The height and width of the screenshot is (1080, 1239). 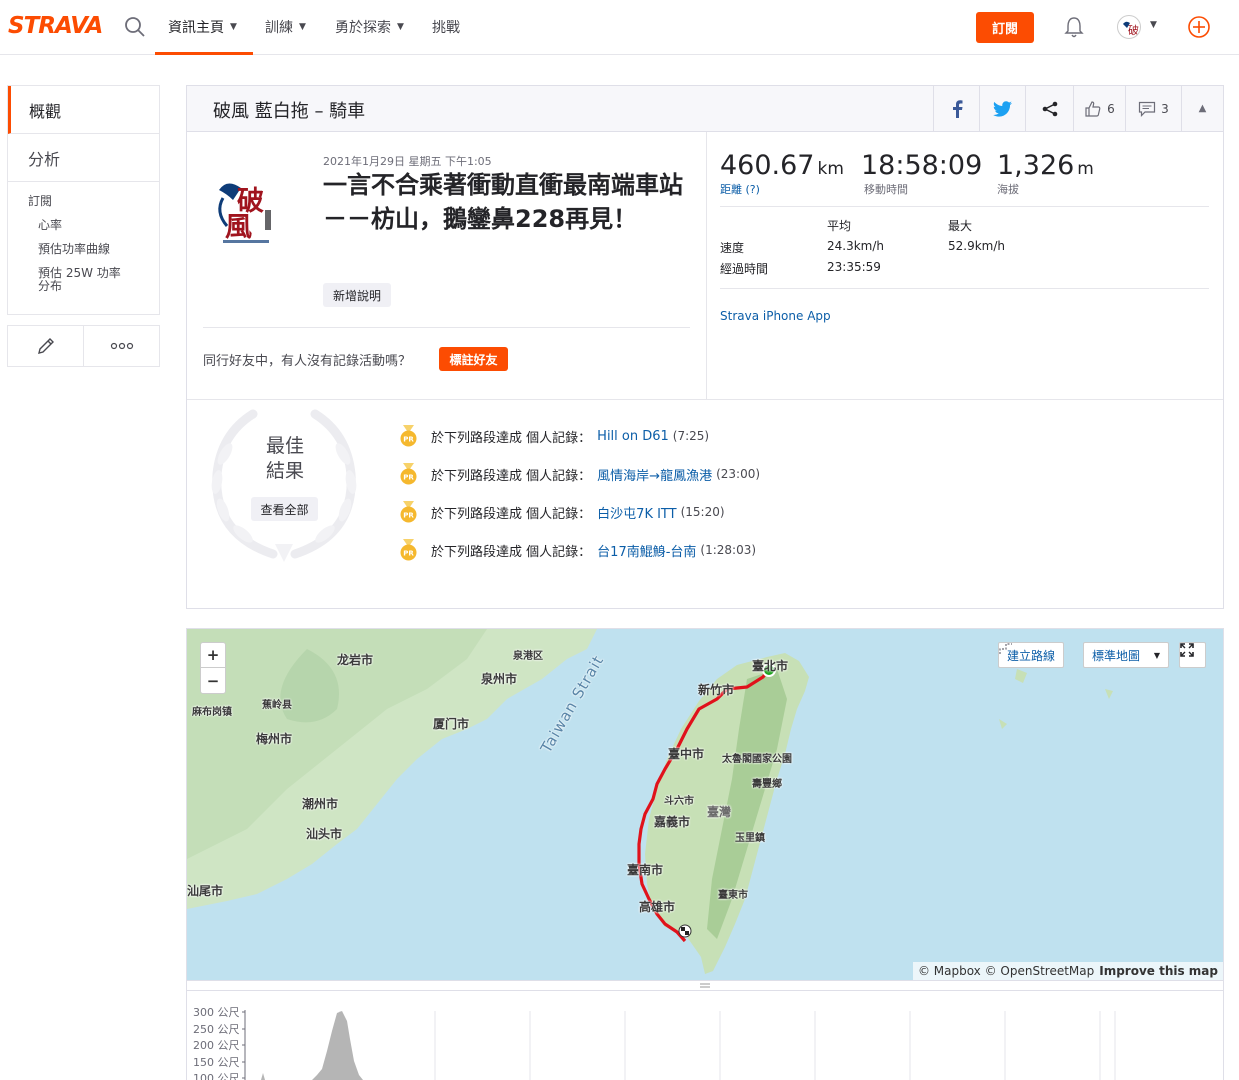 I want to click on pr-segment-link: 風情海岸→龍鳳漁港, so click(x=654, y=474).